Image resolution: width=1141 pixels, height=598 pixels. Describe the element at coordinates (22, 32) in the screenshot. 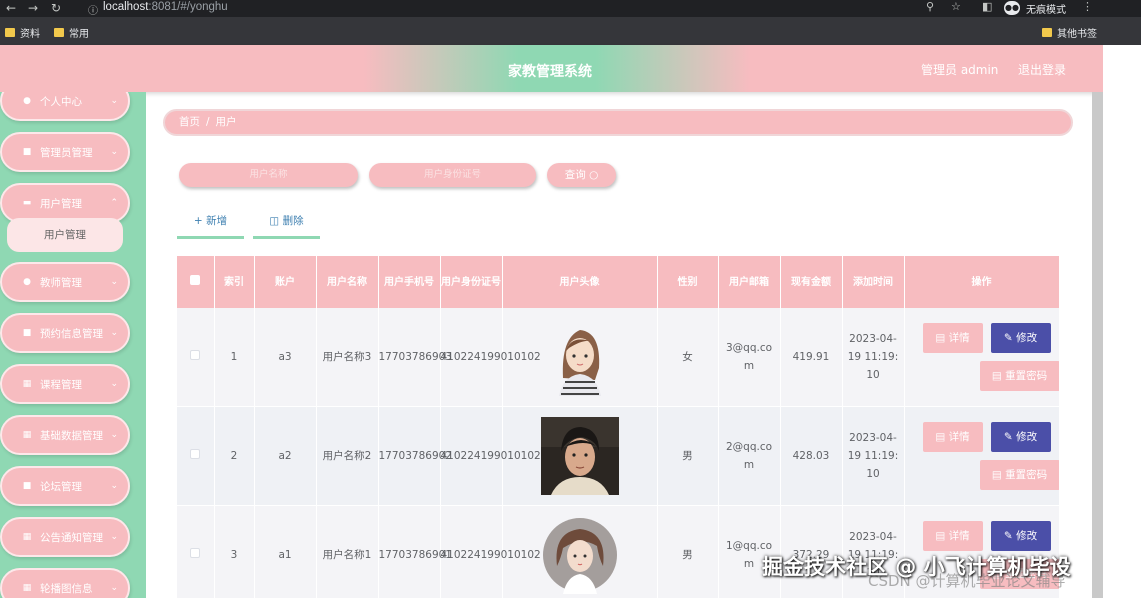

I see `bookmark-folder-ziliao: 资料` at that location.